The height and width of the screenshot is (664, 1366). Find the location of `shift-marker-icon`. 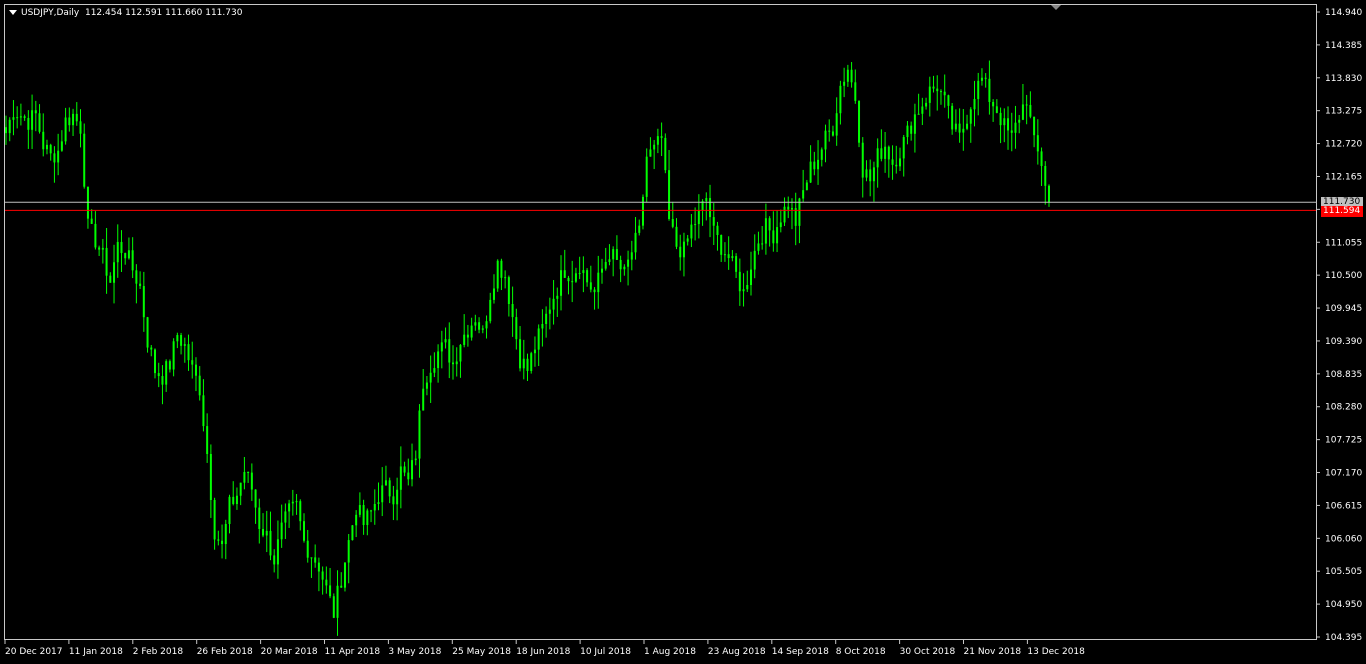

shift-marker-icon is located at coordinates (1056, 7).